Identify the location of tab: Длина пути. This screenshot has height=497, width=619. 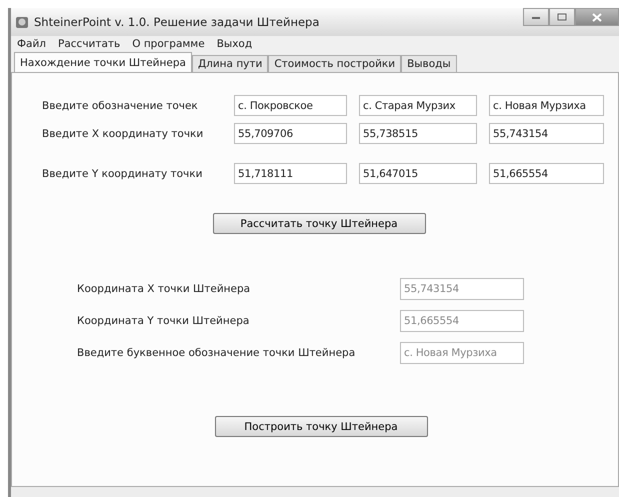
(230, 63).